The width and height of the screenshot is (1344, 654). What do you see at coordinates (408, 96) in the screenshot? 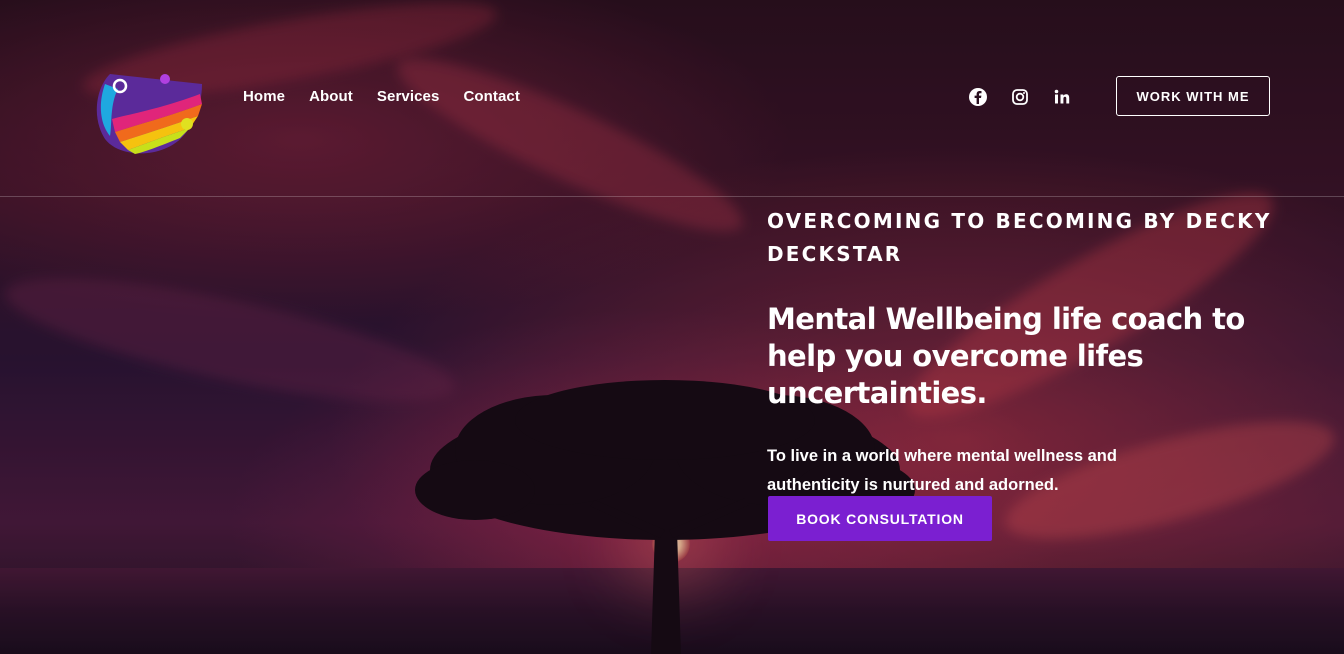
I see `nav-services-link: Services` at bounding box center [408, 96].